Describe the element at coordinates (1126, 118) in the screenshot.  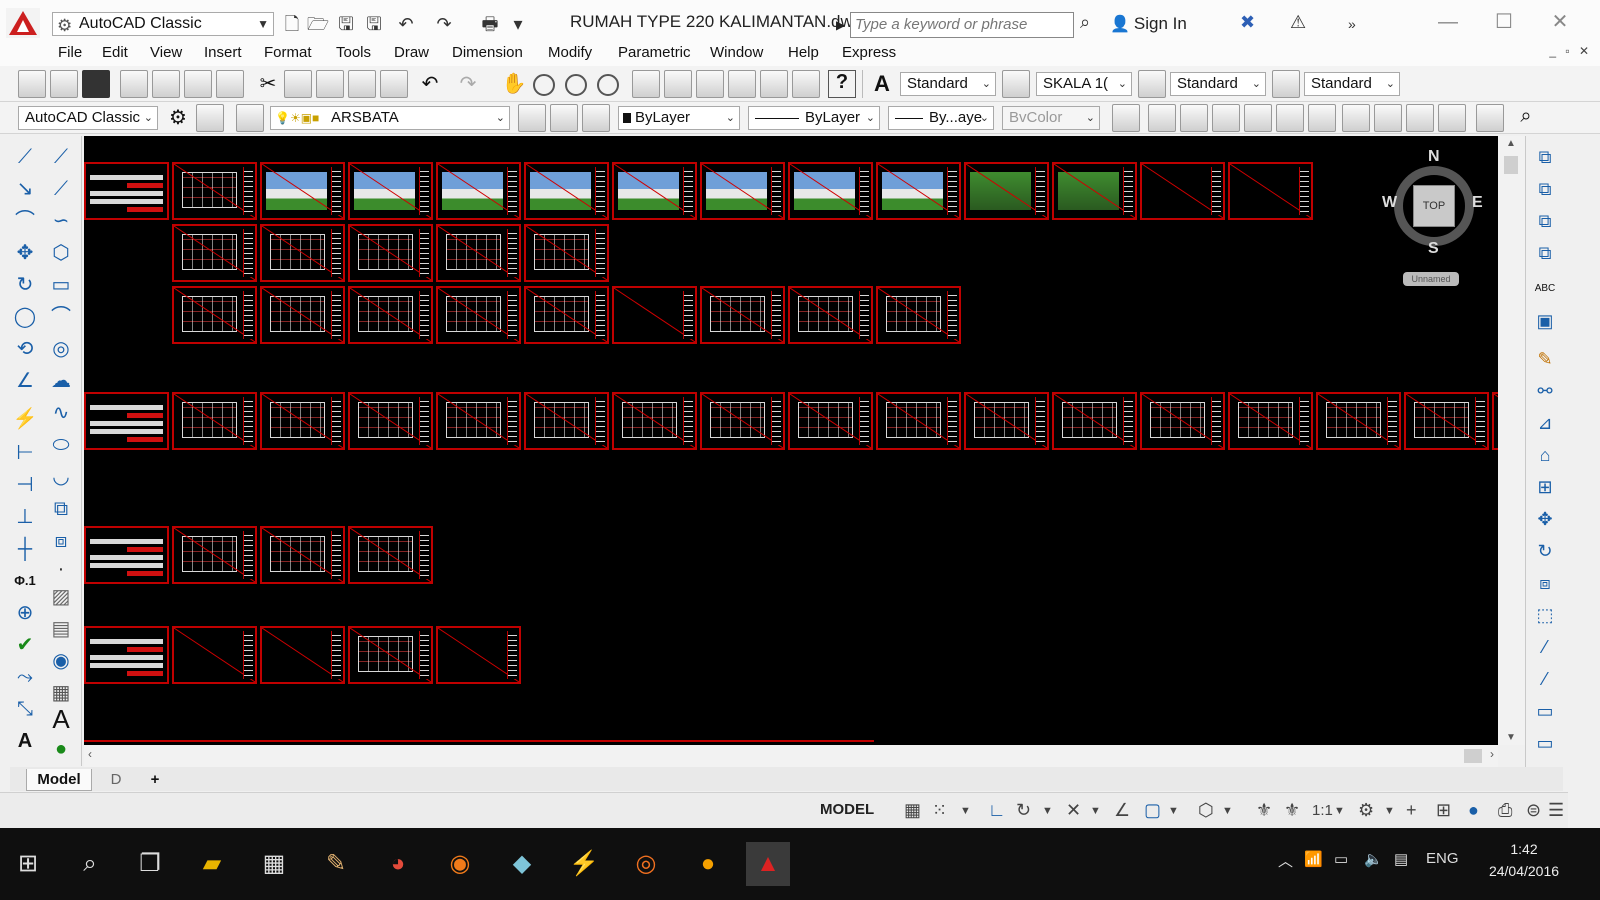
I see `named-views-icon` at that location.